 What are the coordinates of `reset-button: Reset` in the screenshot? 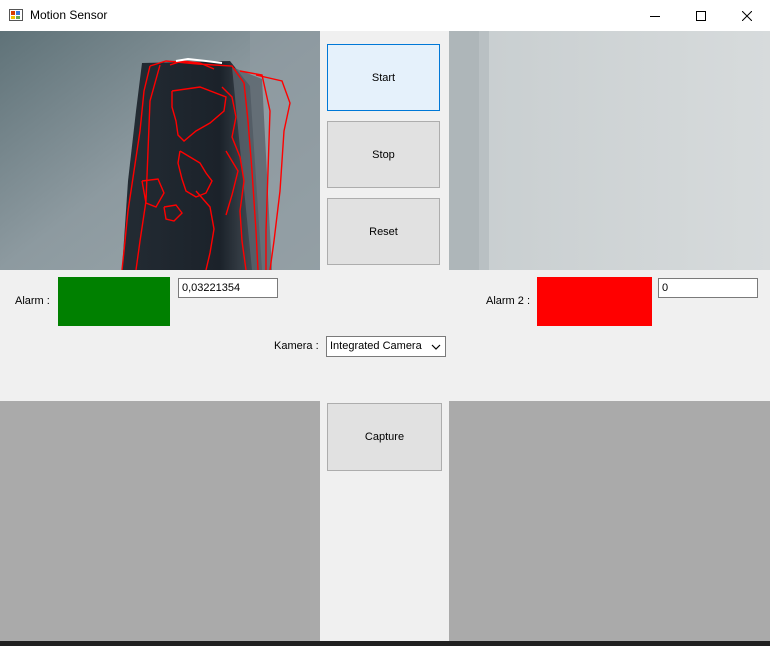 It's located at (383, 231).